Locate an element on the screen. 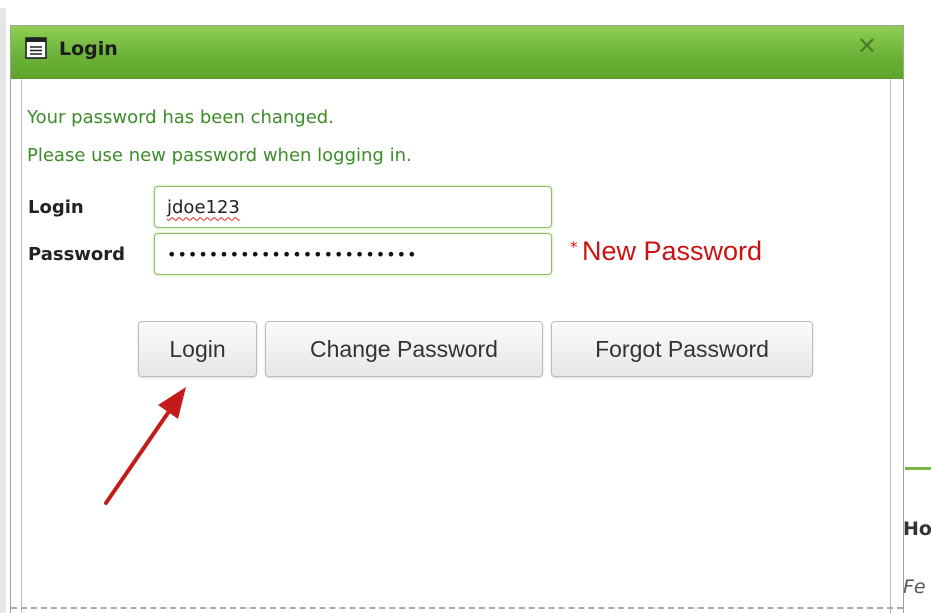 Image resolution: width=931 pixels, height=613 pixels. close-icon: ✕ is located at coordinates (867, 46).